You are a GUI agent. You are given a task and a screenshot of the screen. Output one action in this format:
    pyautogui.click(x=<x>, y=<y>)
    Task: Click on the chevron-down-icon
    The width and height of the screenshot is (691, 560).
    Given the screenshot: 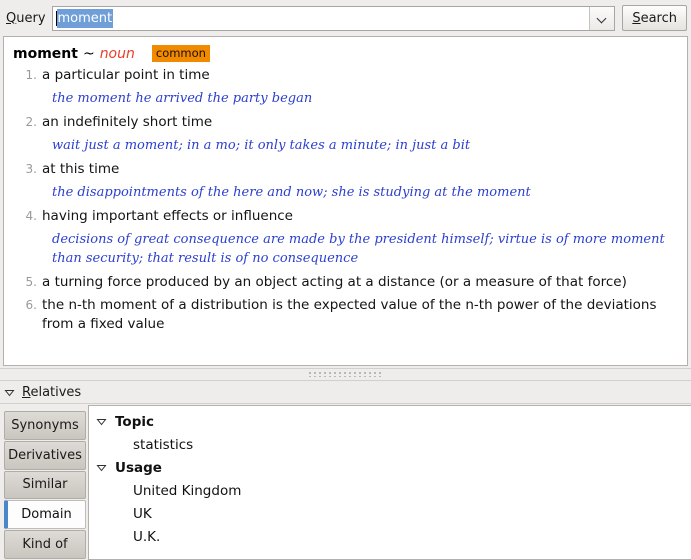 What is the action you would take?
    pyautogui.click(x=602, y=18)
    